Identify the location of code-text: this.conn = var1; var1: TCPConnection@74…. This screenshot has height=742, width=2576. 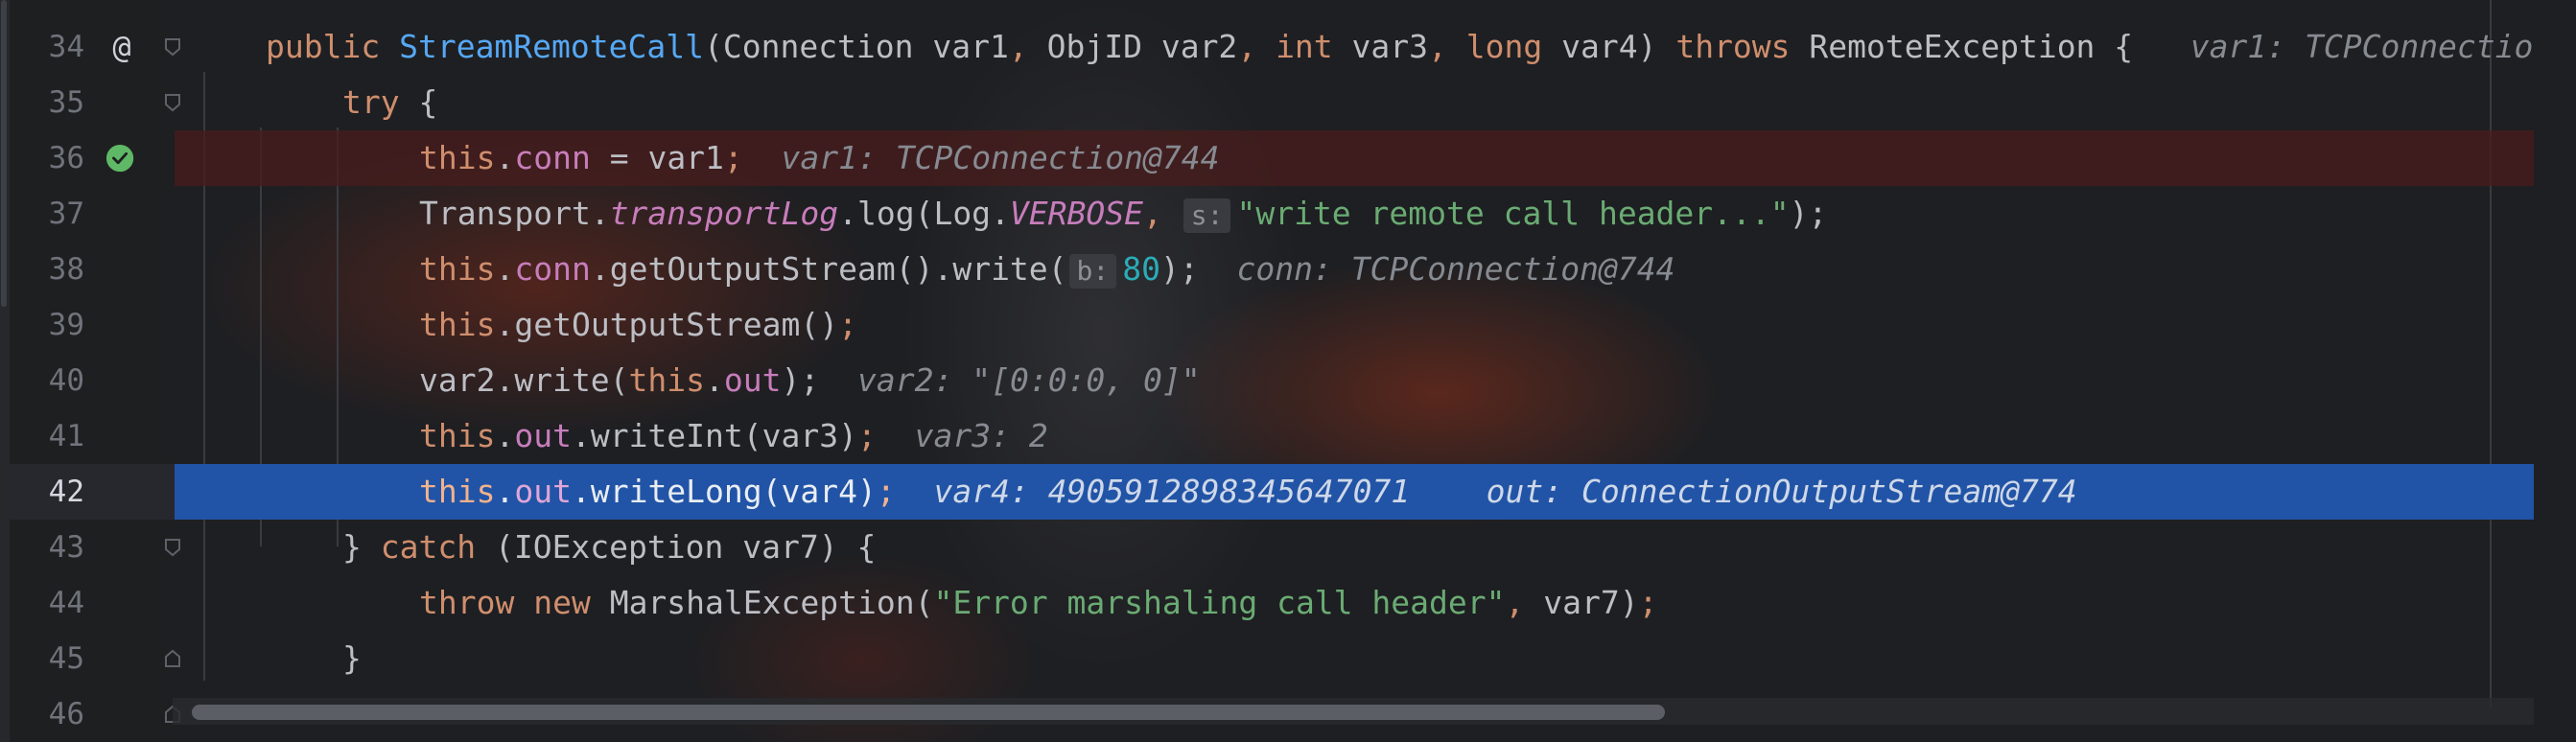
(819, 158).